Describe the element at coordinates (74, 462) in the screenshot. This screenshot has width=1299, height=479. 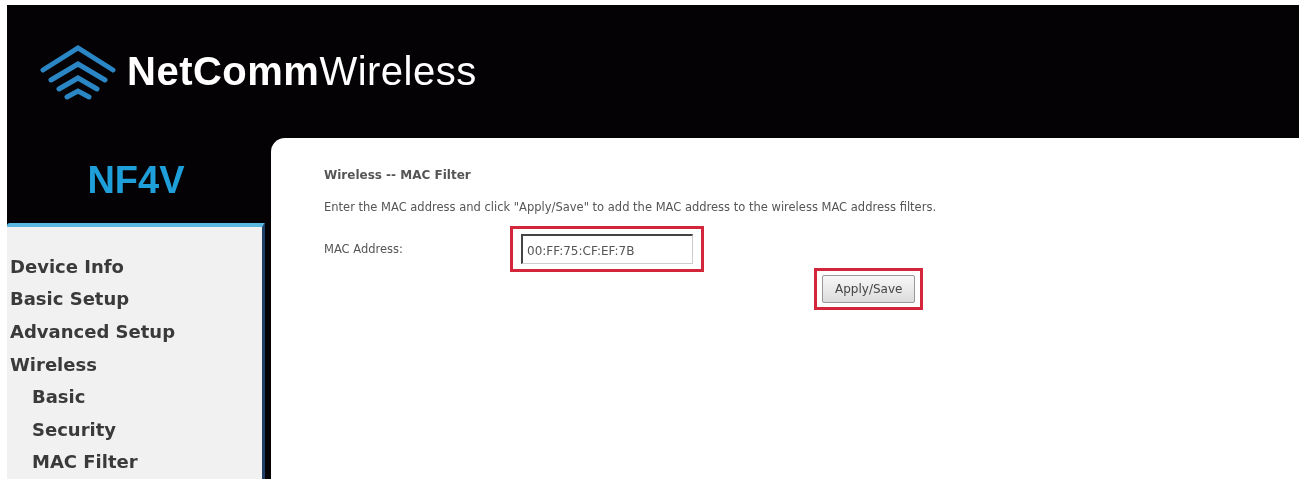
I see `sidebar-item: MAC Filter` at that location.